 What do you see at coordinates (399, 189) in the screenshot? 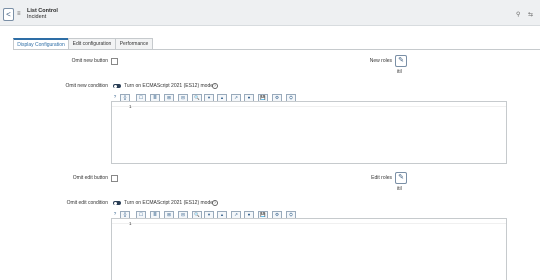
I see `edit-roles-value: itil` at bounding box center [399, 189].